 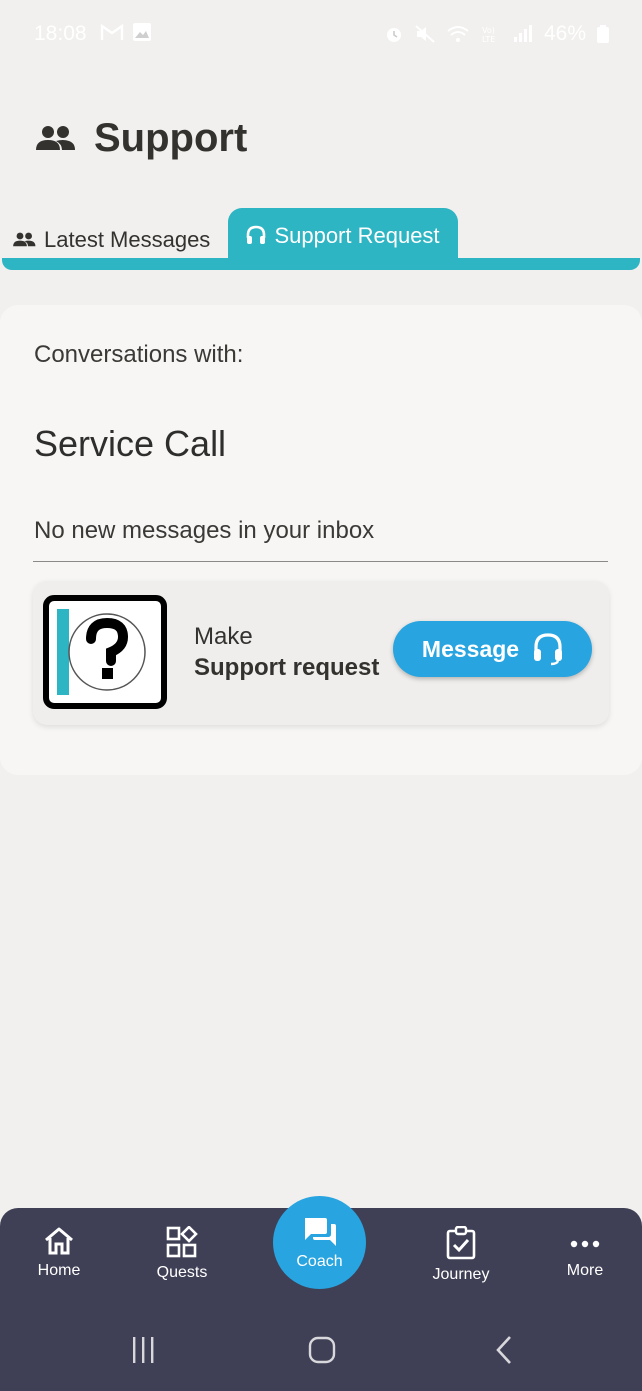 I want to click on nav-home: Home, so click(x=59, y=1259).